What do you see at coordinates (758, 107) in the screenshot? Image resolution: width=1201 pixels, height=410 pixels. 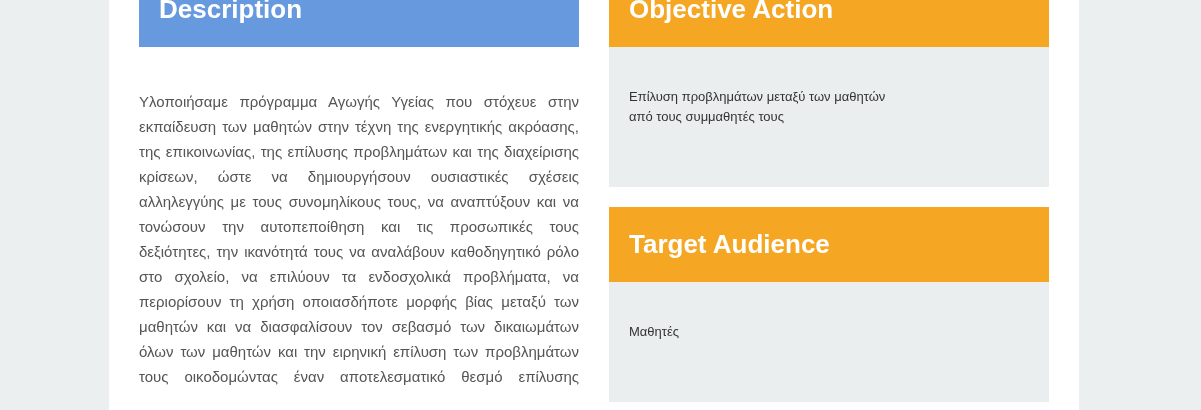 I see `card-text: Επίλυση προβλημάτων μεταξύ των μαθητών από τους συμμαθητές τους` at bounding box center [758, 107].